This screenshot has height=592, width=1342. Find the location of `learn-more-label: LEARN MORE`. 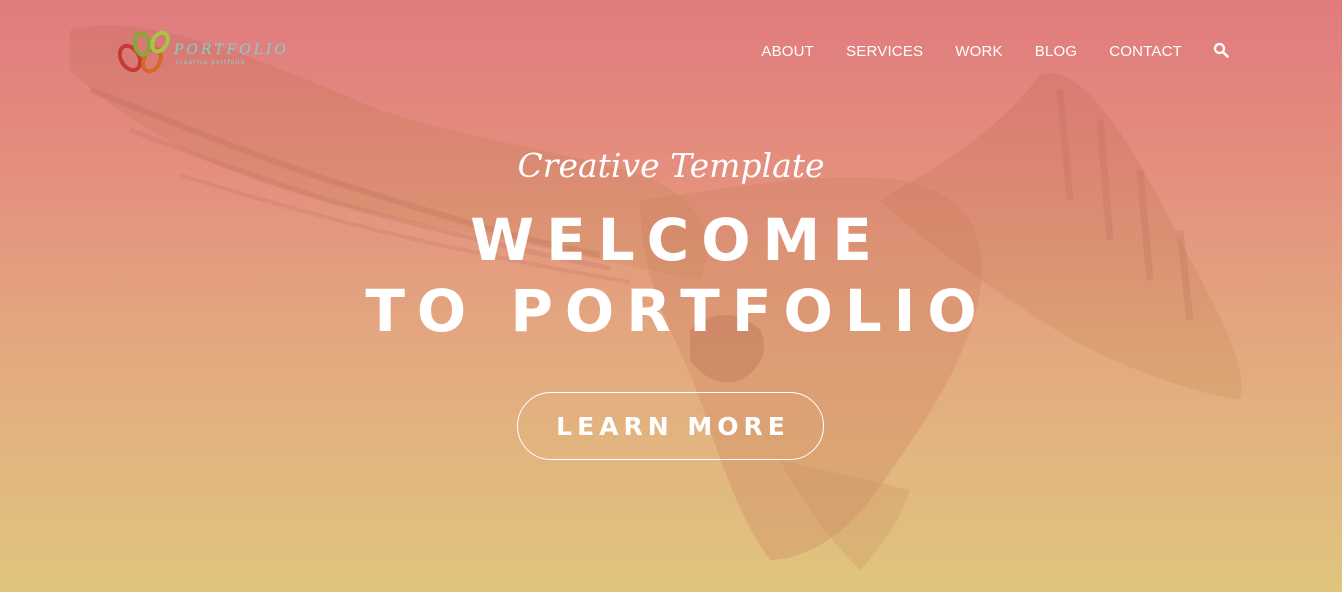

learn-more-label: LEARN MORE is located at coordinates (673, 426).